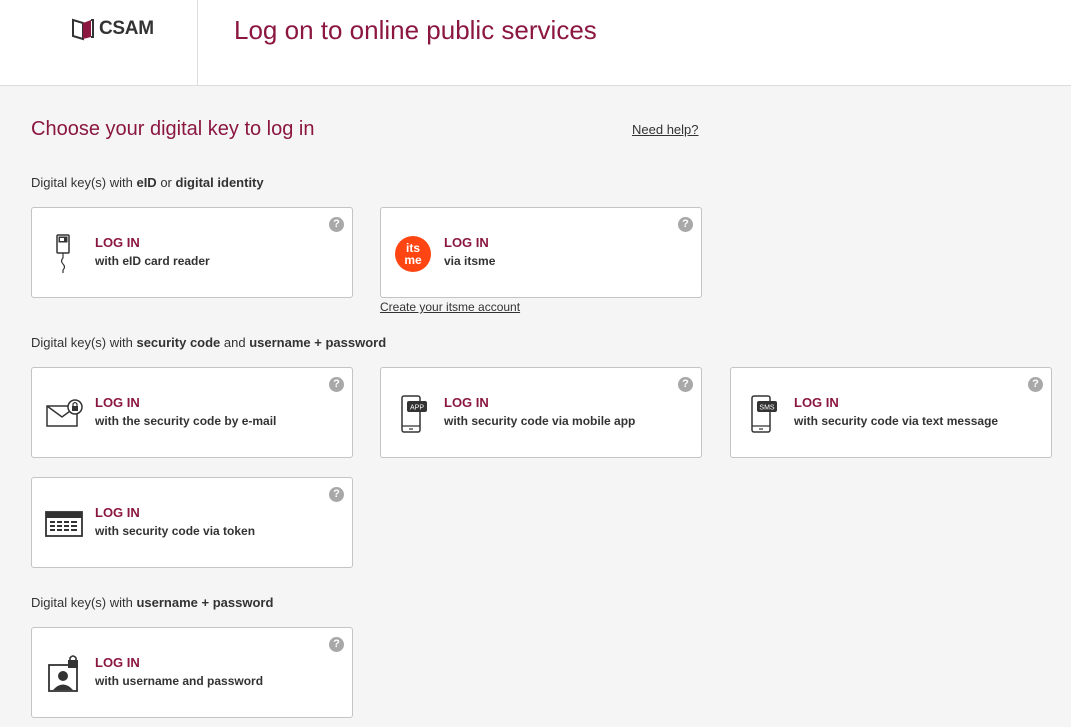  I want to click on create-itsme-account-link: Create your itsme account, so click(450, 307).